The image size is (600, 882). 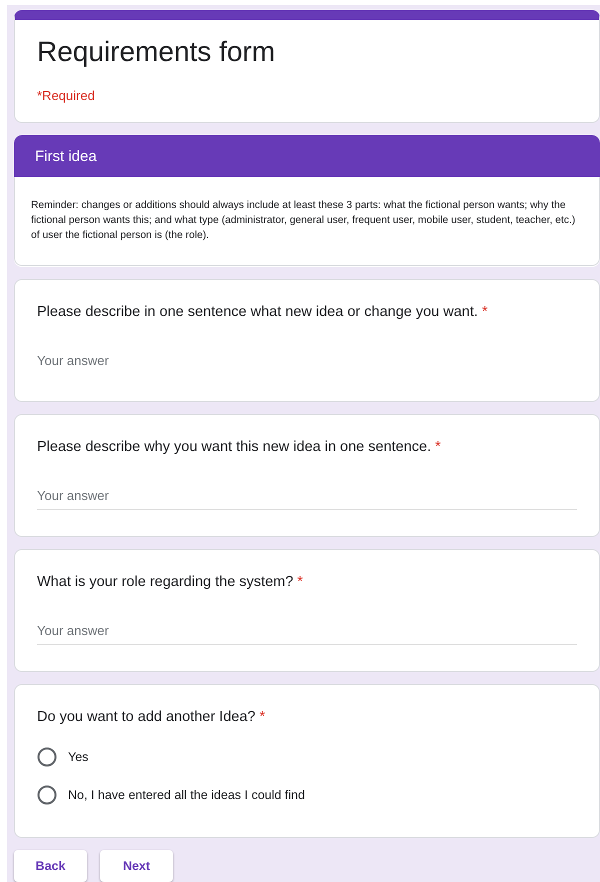 I want to click on section-title: First idea, so click(x=66, y=156).